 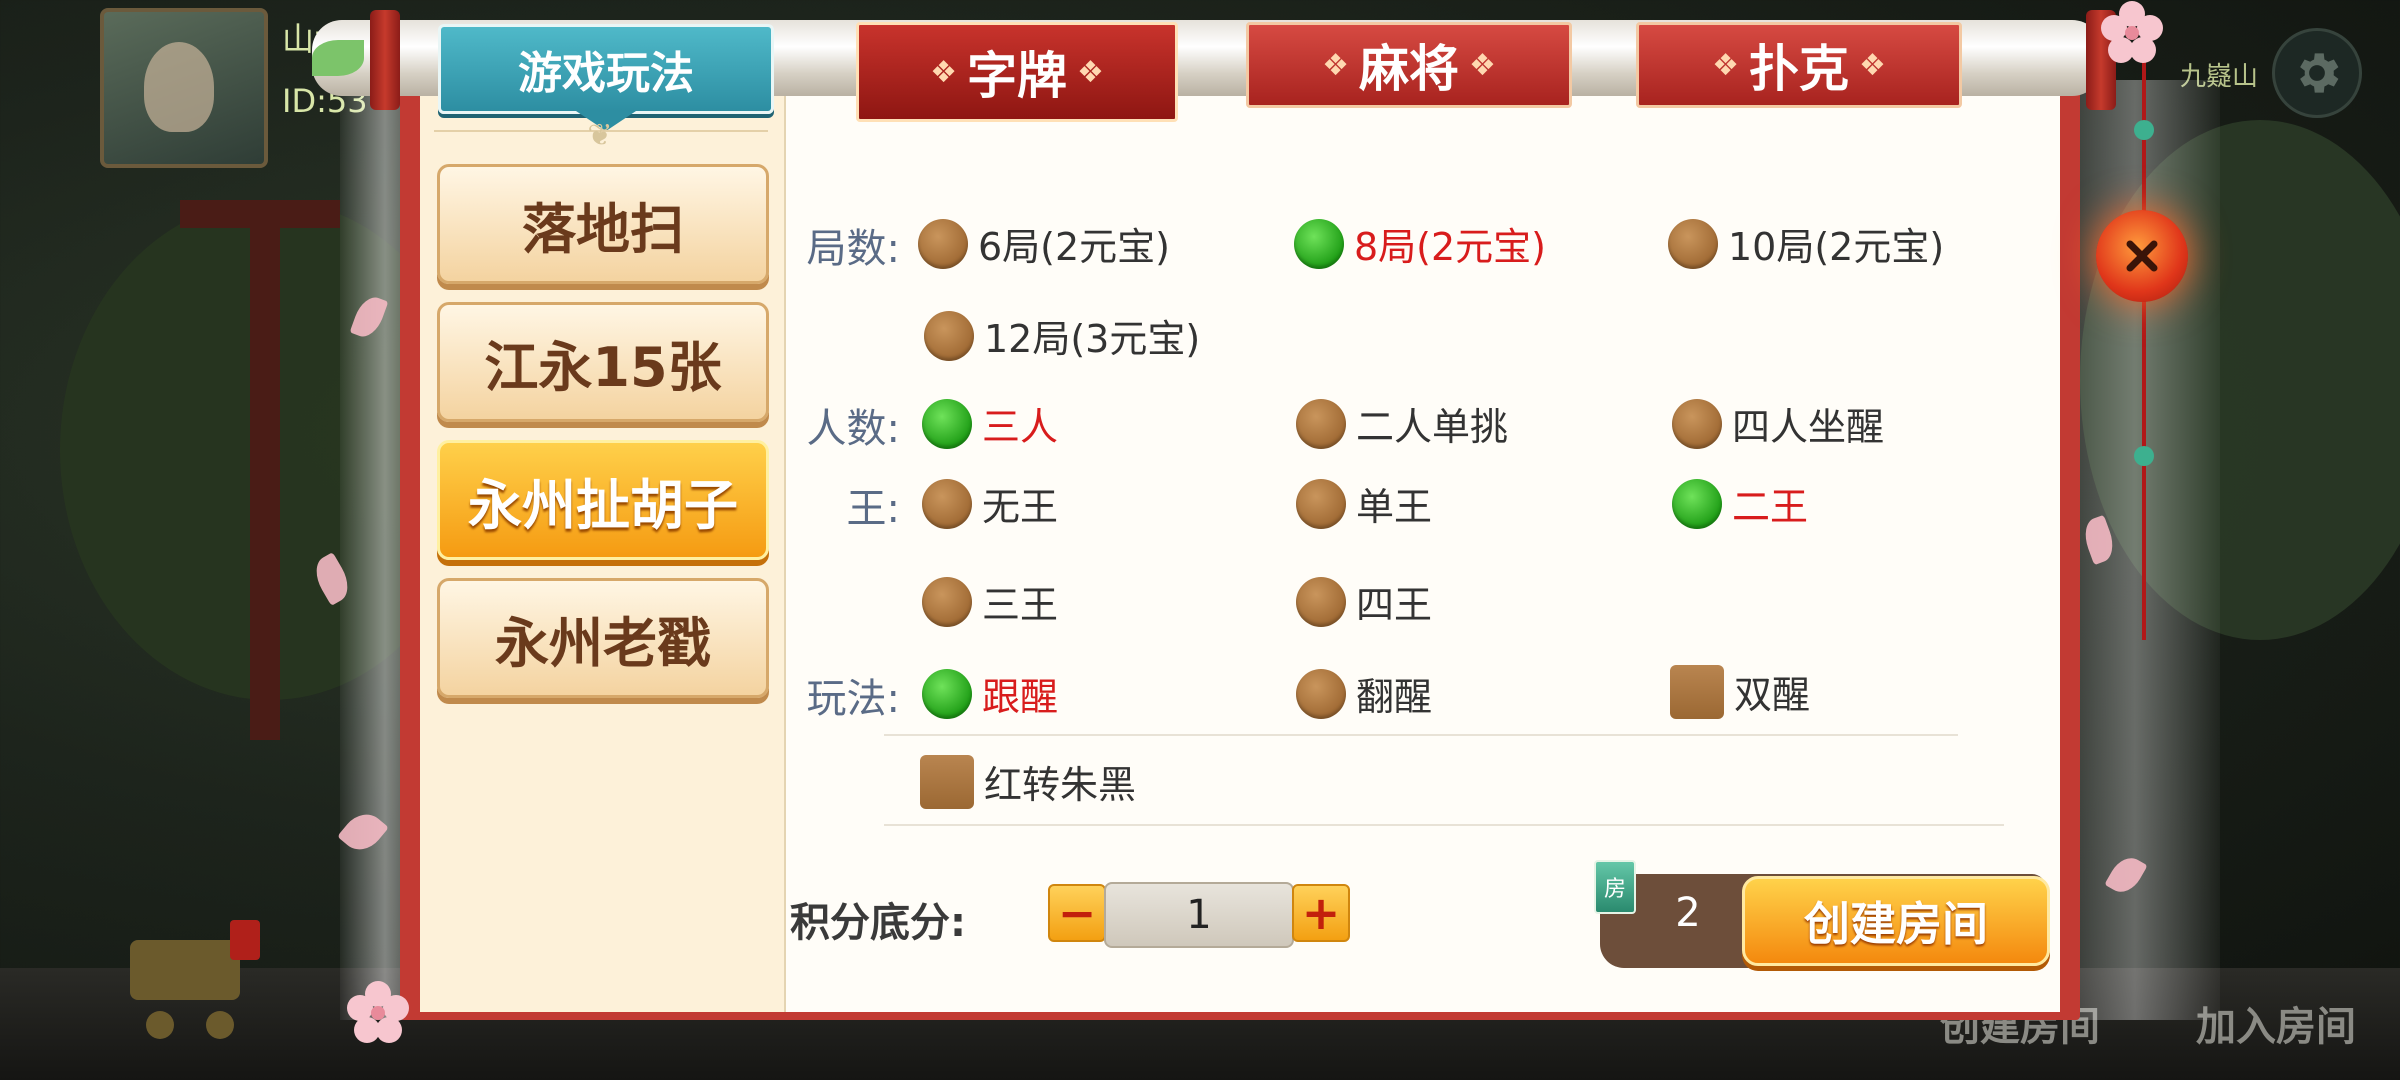 I want to click on settings-button, so click(x=2317, y=73).